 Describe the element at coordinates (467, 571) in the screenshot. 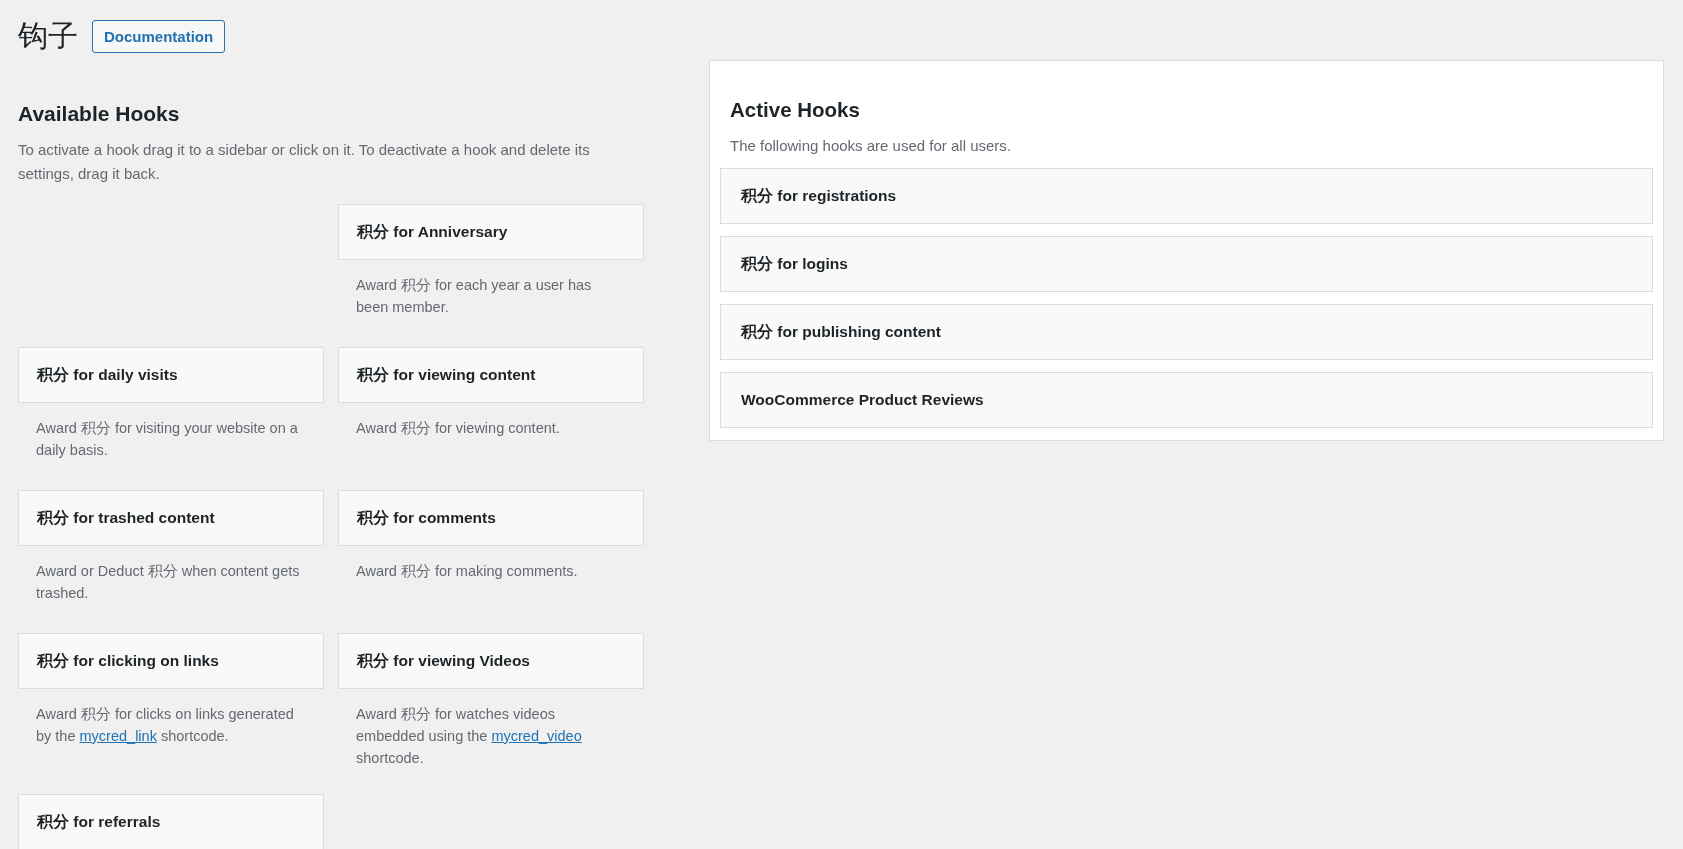

I see `hook-description: Award 积分 for making comments.` at that location.